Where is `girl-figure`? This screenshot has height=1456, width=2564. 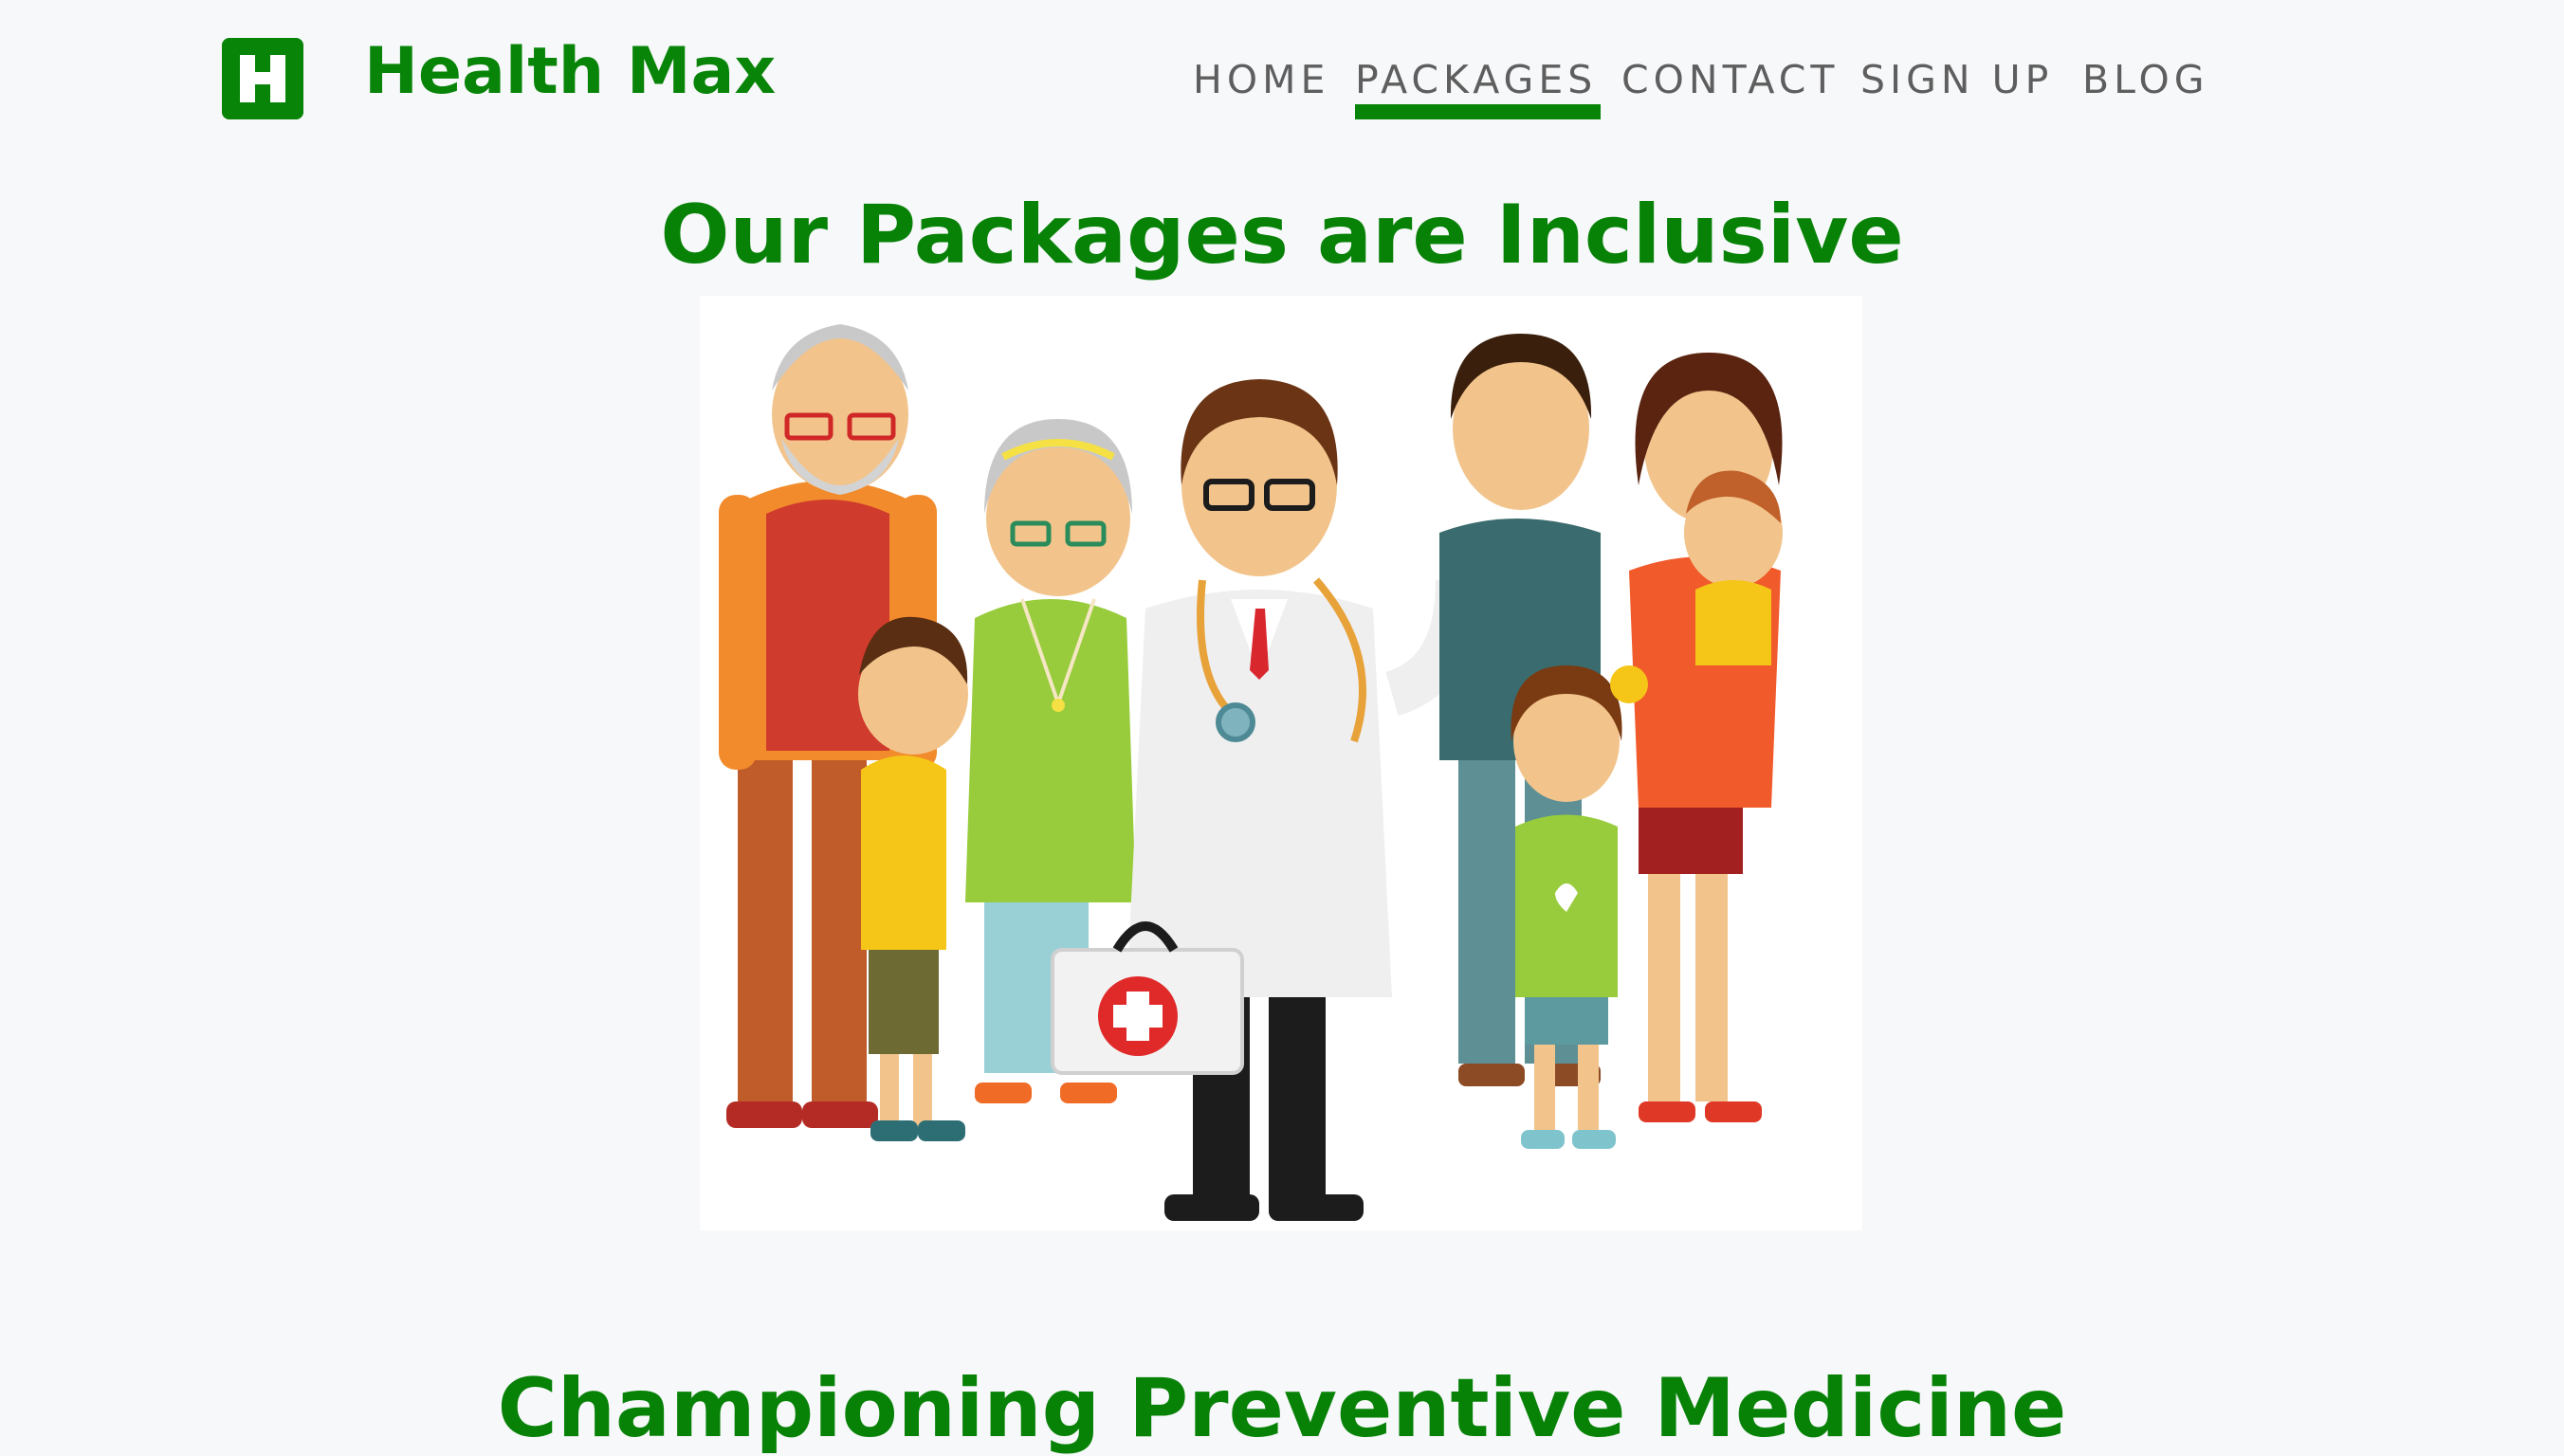 girl-figure is located at coordinates (1579, 907).